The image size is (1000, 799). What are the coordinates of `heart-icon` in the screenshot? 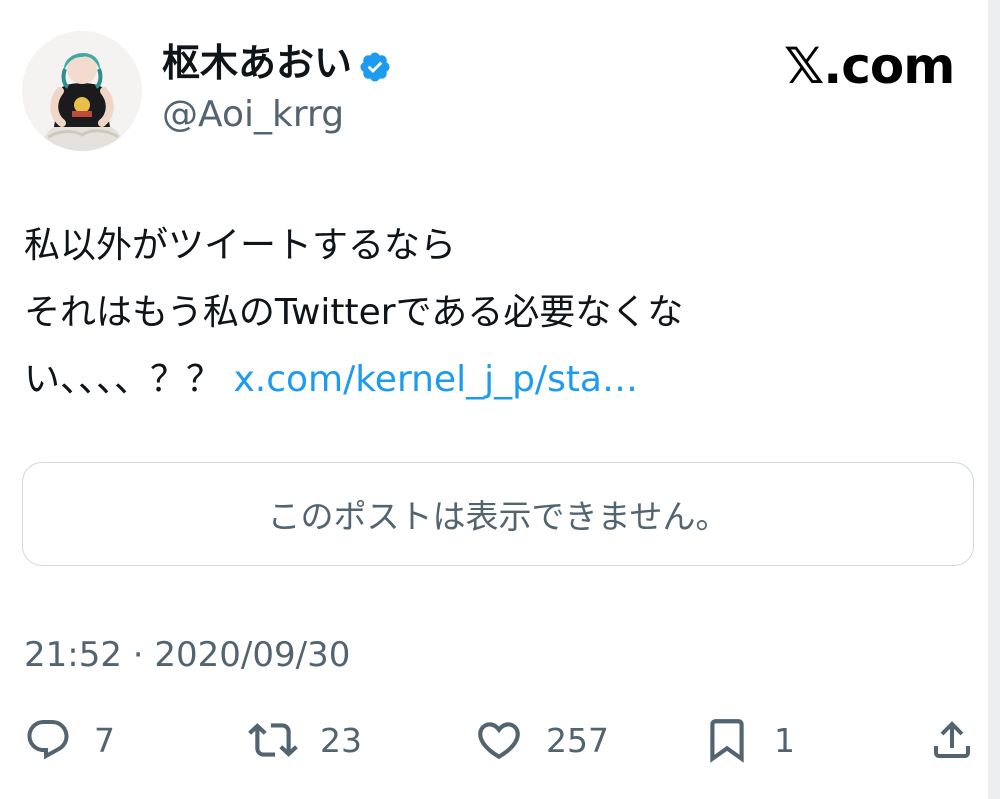 It's located at (499, 741).